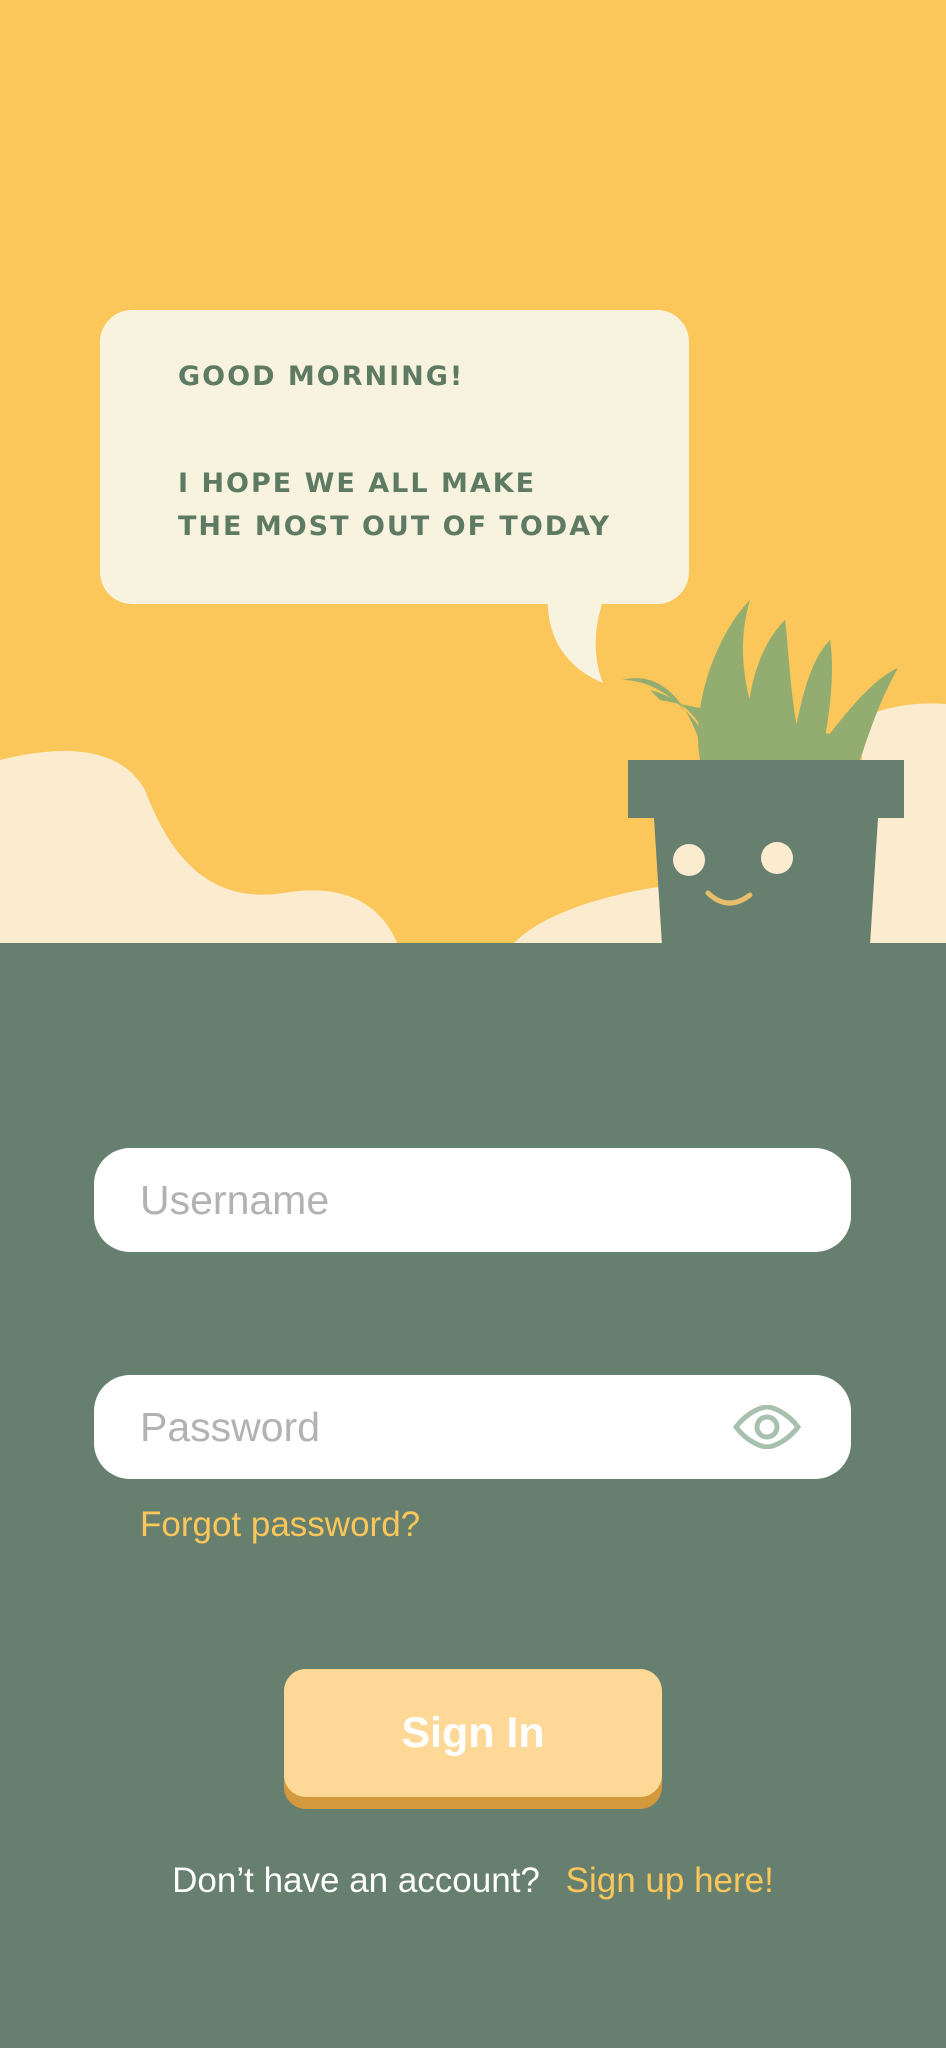 The height and width of the screenshot is (2048, 946). I want to click on message-line-1: I HOPE WE ALL MAKE, so click(357, 483).